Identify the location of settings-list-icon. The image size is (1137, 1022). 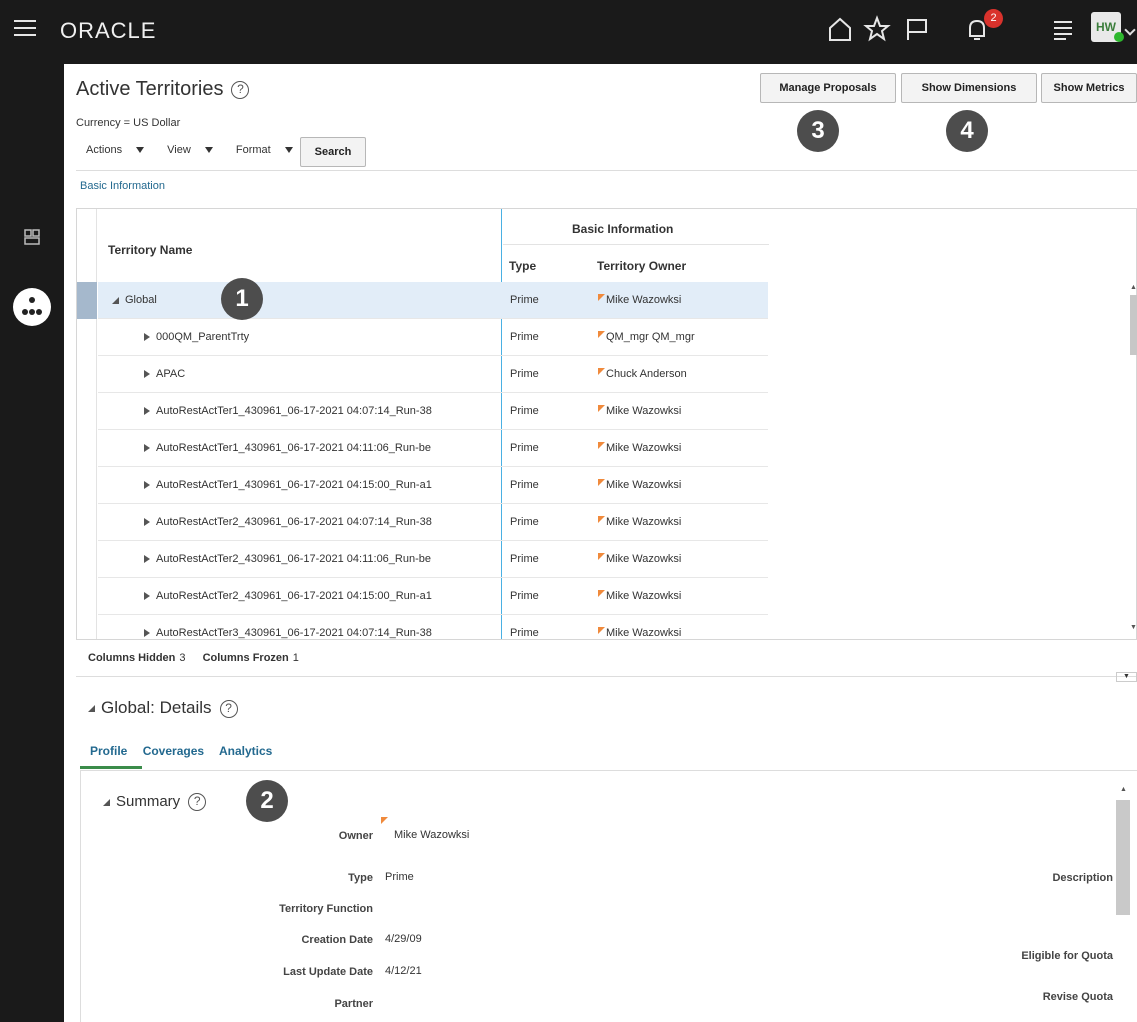
(1063, 29).